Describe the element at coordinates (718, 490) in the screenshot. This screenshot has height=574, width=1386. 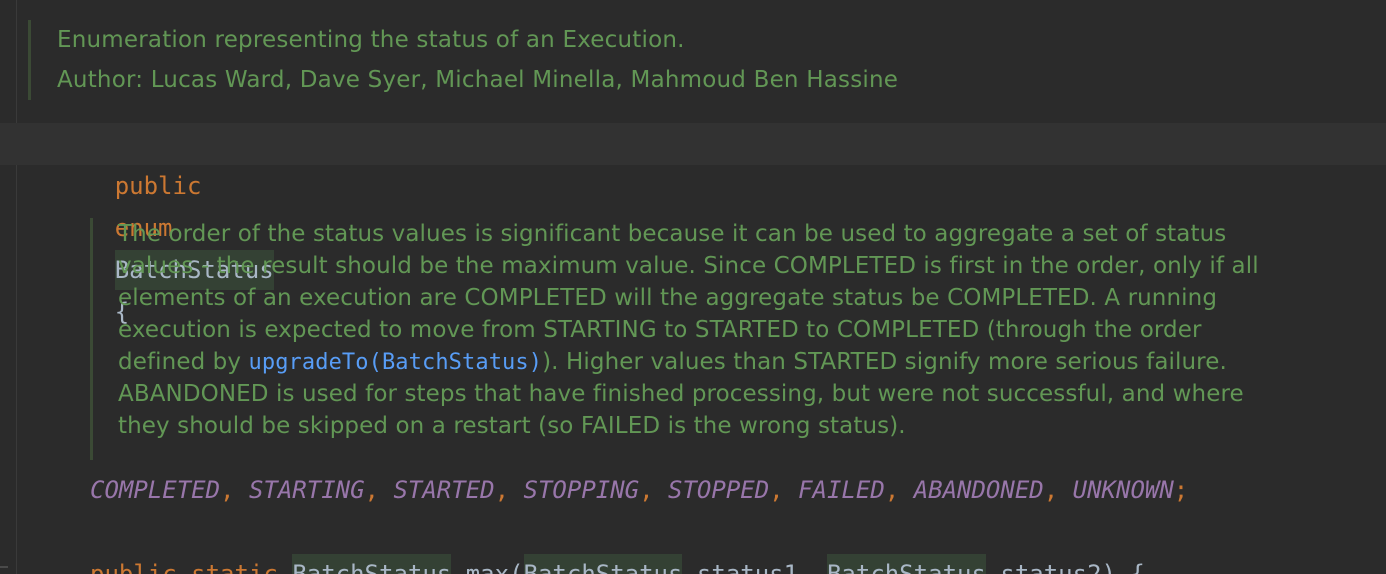
I see `enum-constant: STOPPED` at that location.